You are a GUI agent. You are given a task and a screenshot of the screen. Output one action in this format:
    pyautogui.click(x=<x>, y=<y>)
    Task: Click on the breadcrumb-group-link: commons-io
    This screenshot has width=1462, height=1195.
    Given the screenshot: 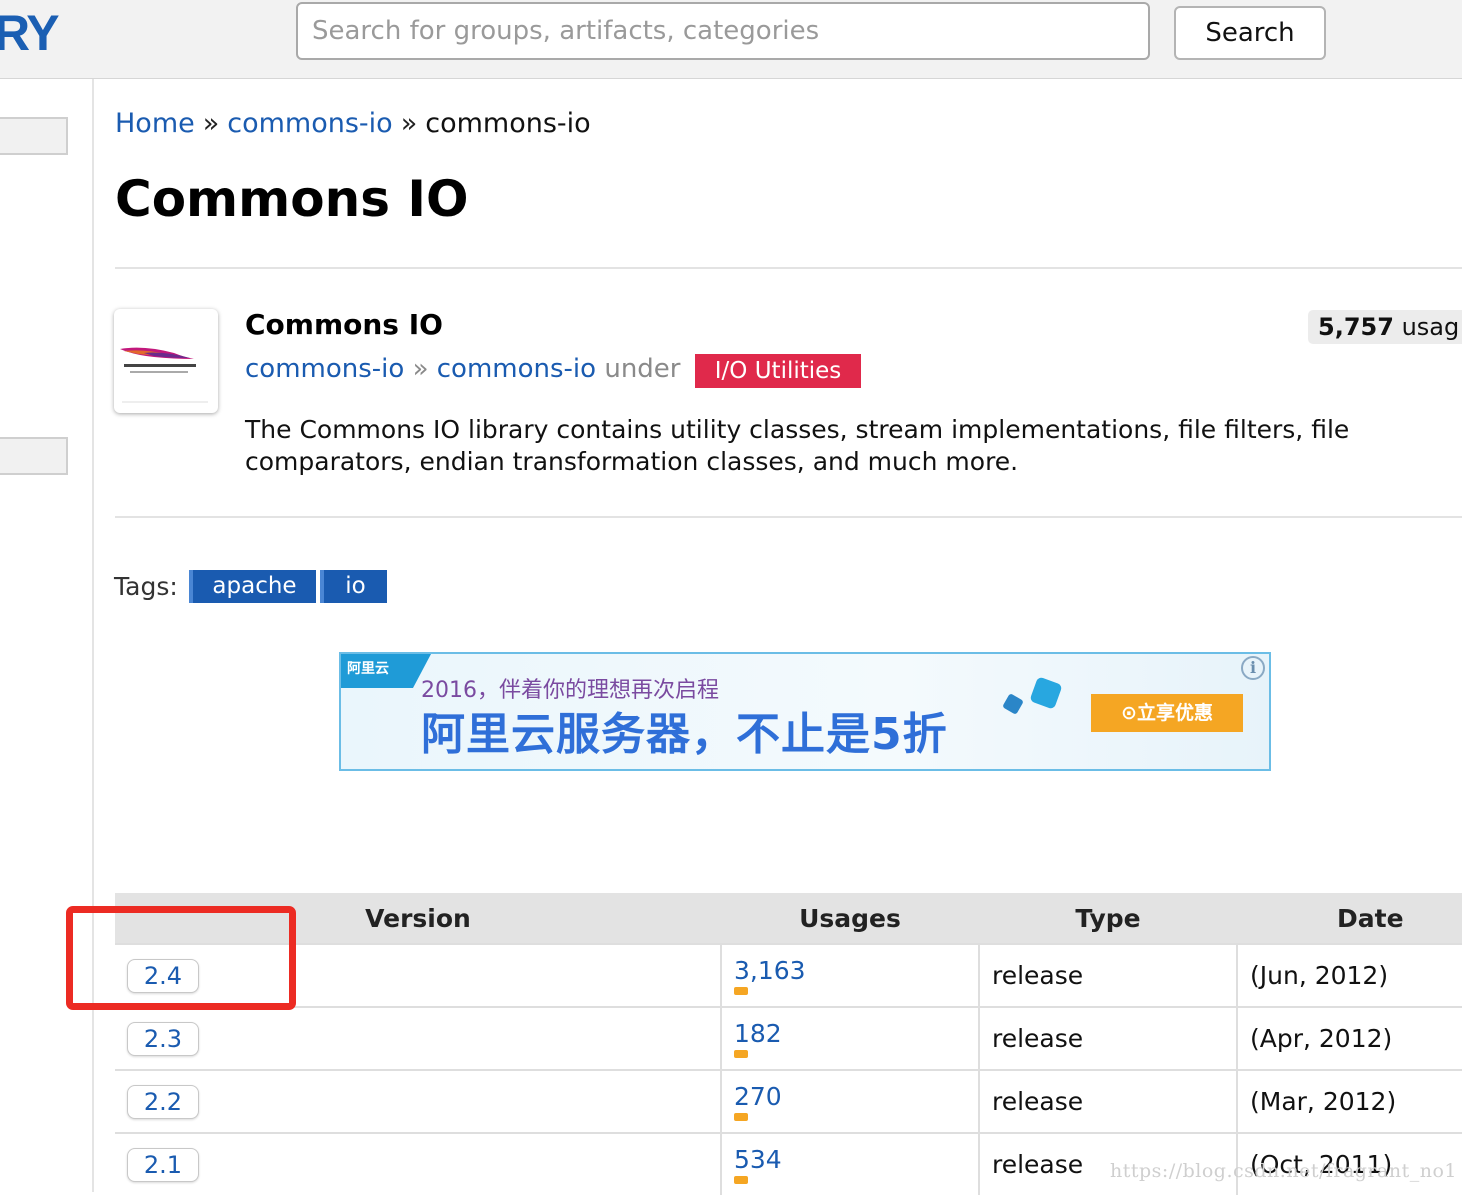 What is the action you would take?
    pyautogui.click(x=309, y=123)
    